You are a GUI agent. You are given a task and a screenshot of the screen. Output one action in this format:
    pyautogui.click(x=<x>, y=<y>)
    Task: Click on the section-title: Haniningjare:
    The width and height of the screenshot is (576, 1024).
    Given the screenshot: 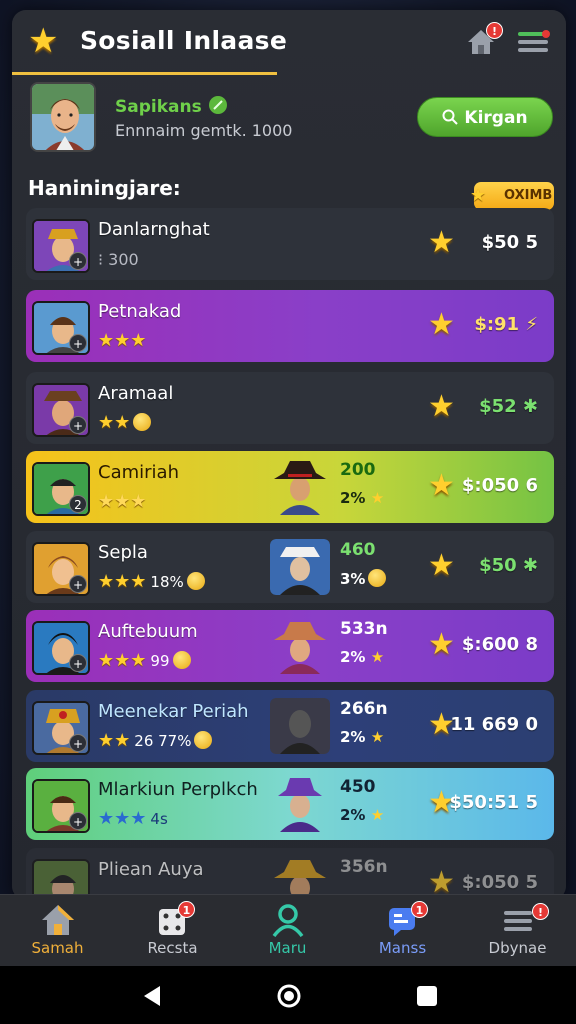 What is the action you would take?
    pyautogui.click(x=104, y=188)
    